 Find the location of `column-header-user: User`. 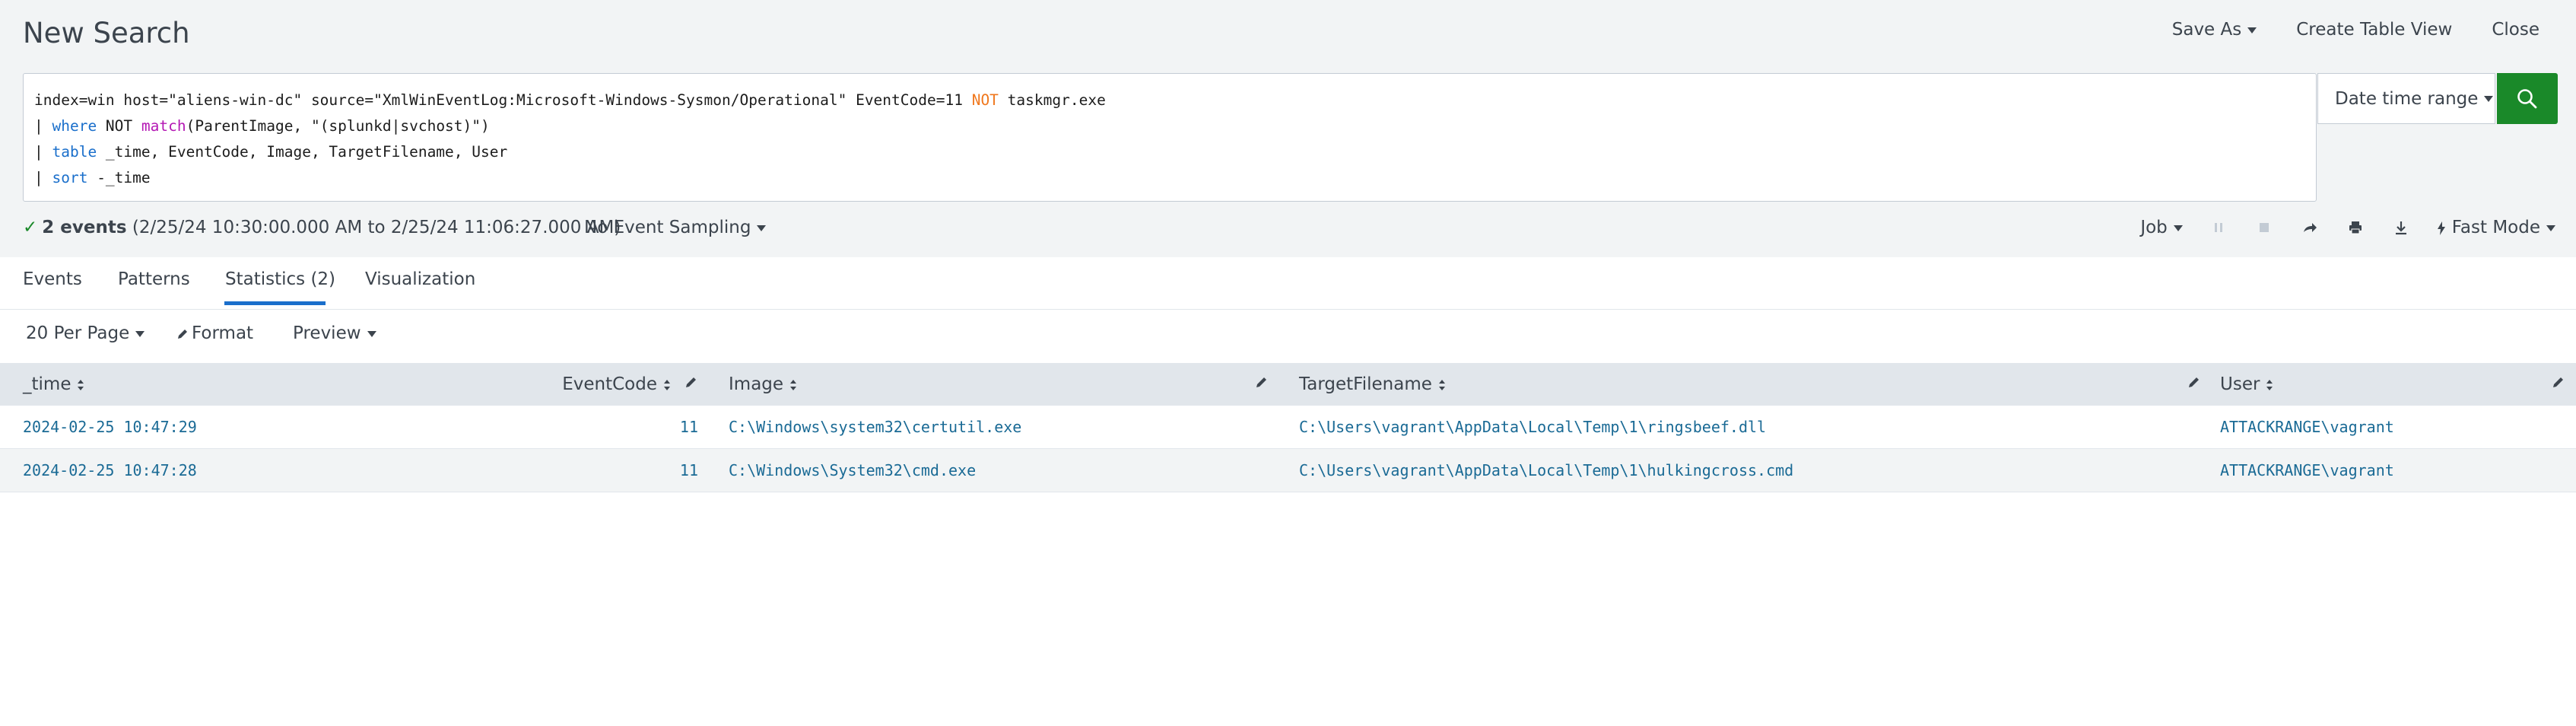

column-header-user: User is located at coordinates (2393, 385).